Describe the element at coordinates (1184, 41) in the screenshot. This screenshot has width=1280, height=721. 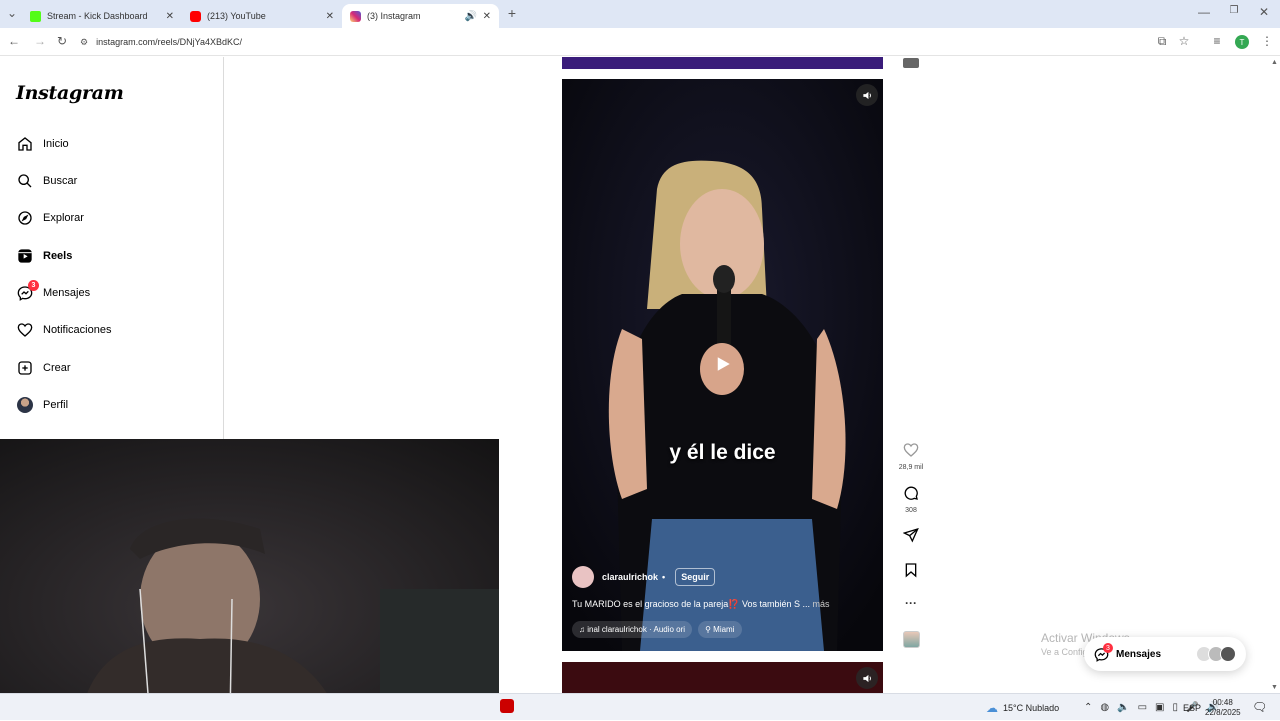
I see `bookmark-star-icon: ☆` at that location.